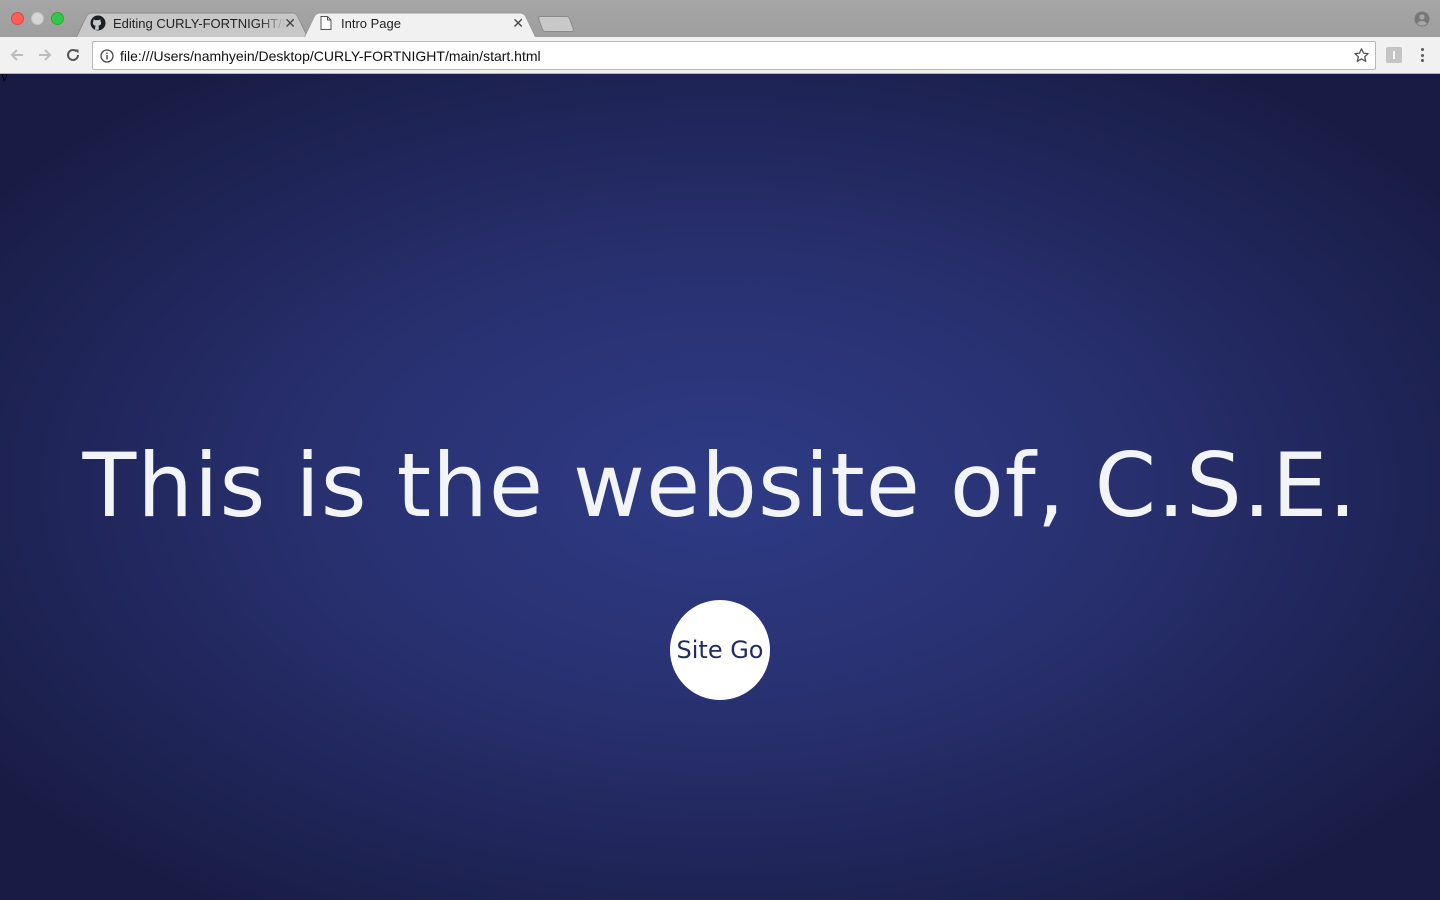 The image size is (1440, 900). I want to click on window-maximize-button, so click(57, 18).